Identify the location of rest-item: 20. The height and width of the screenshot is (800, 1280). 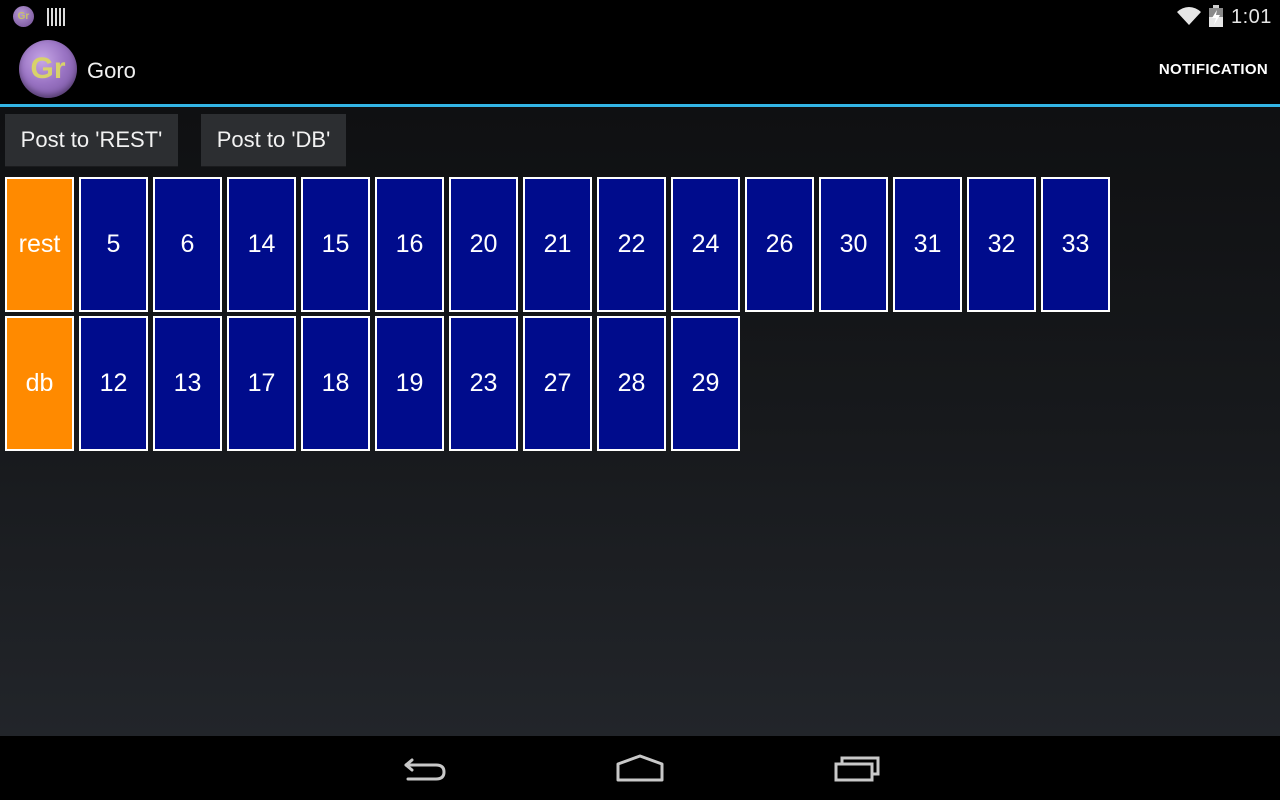
(483, 244).